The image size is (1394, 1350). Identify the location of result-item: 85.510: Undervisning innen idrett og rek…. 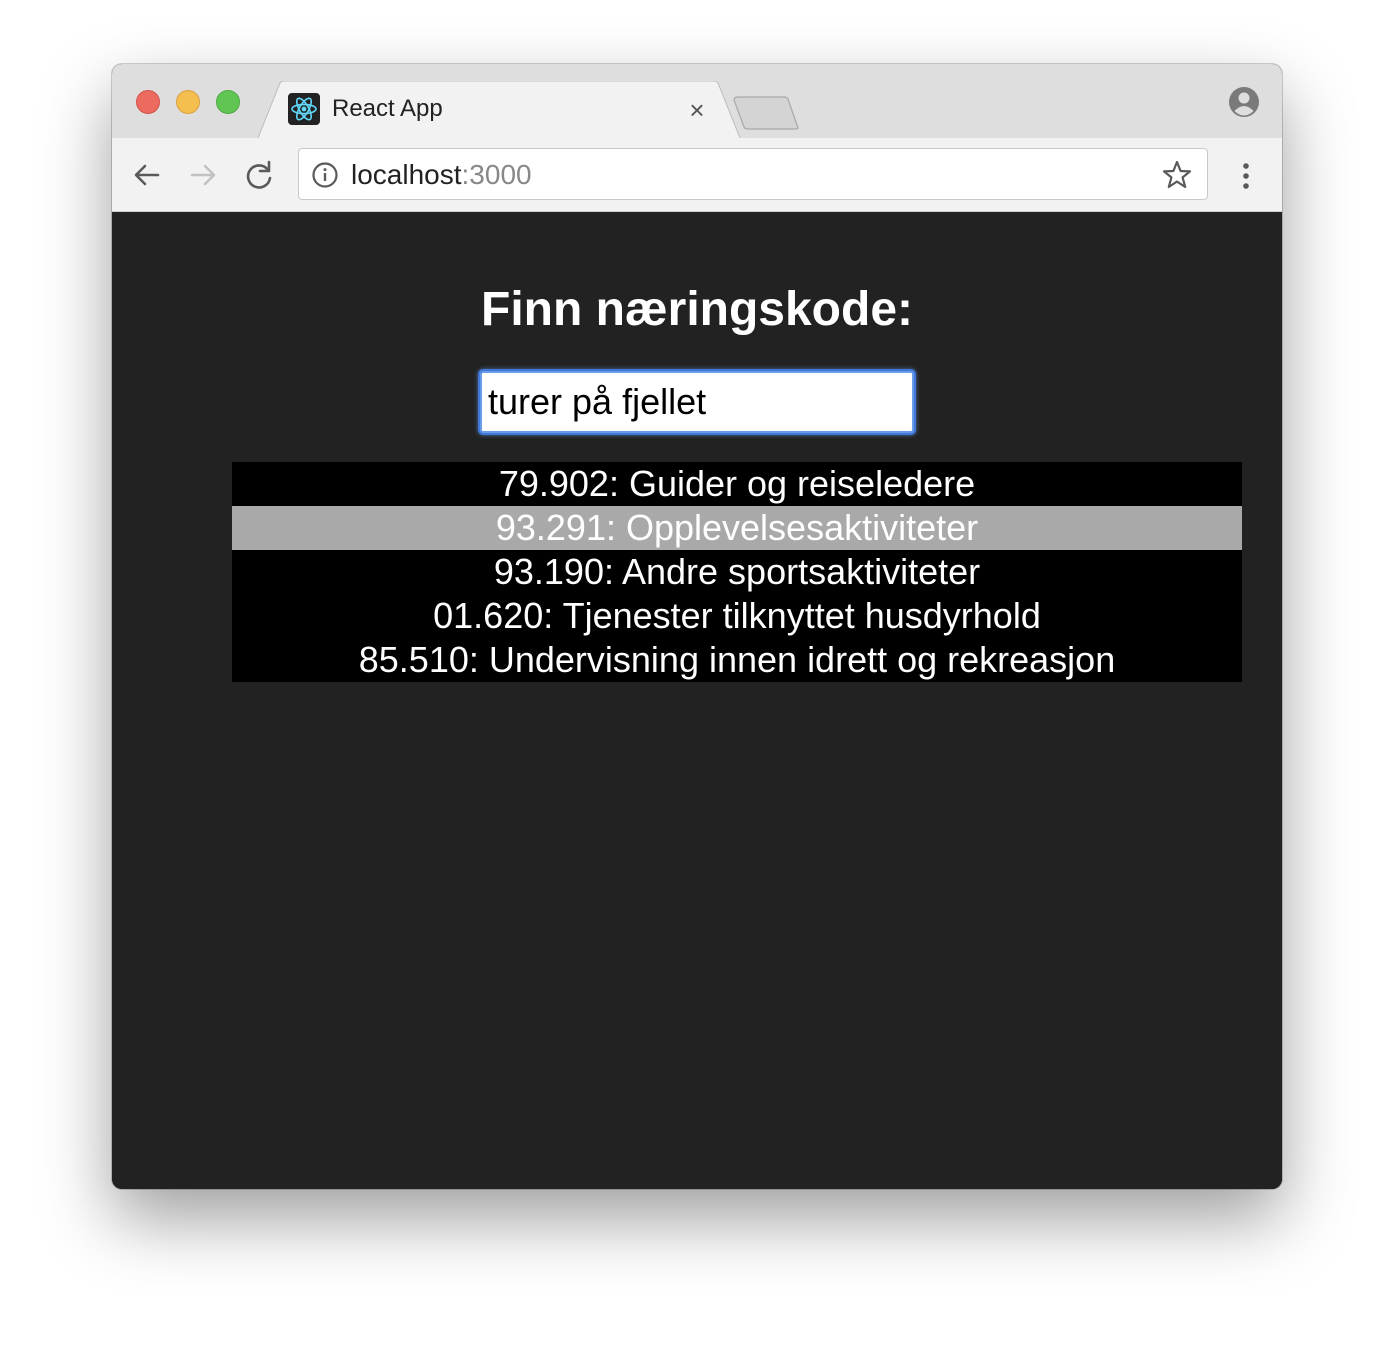
(737, 660).